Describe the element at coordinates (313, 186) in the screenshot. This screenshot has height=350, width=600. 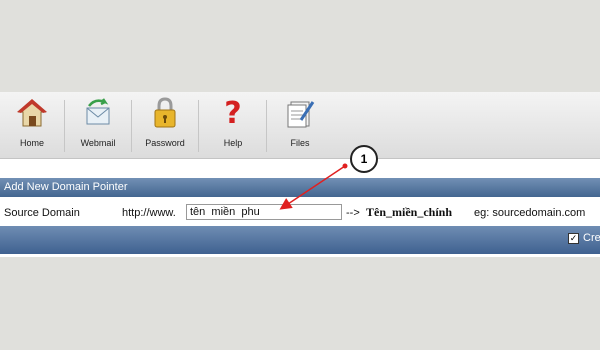
I see `annotation-arrow` at that location.